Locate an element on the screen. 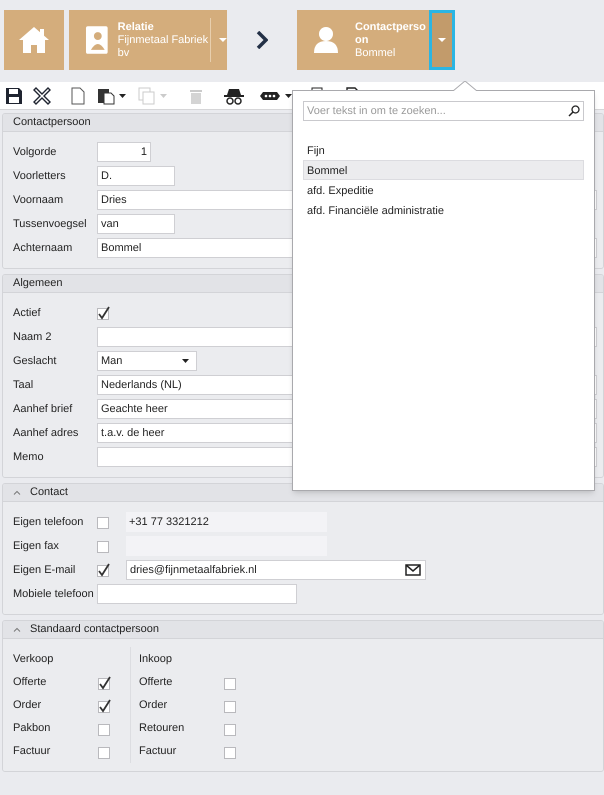  text-field is located at coordinates (197, 594).